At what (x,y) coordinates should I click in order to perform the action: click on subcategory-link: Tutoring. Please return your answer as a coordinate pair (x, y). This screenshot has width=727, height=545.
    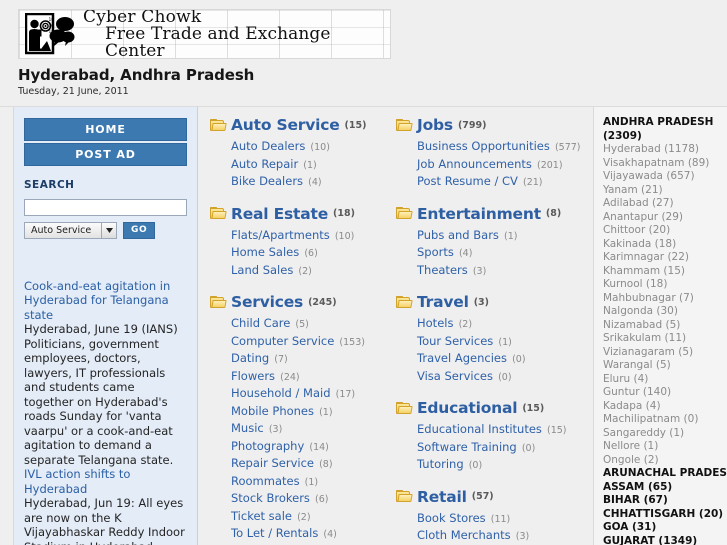
    Looking at the image, I should click on (440, 464).